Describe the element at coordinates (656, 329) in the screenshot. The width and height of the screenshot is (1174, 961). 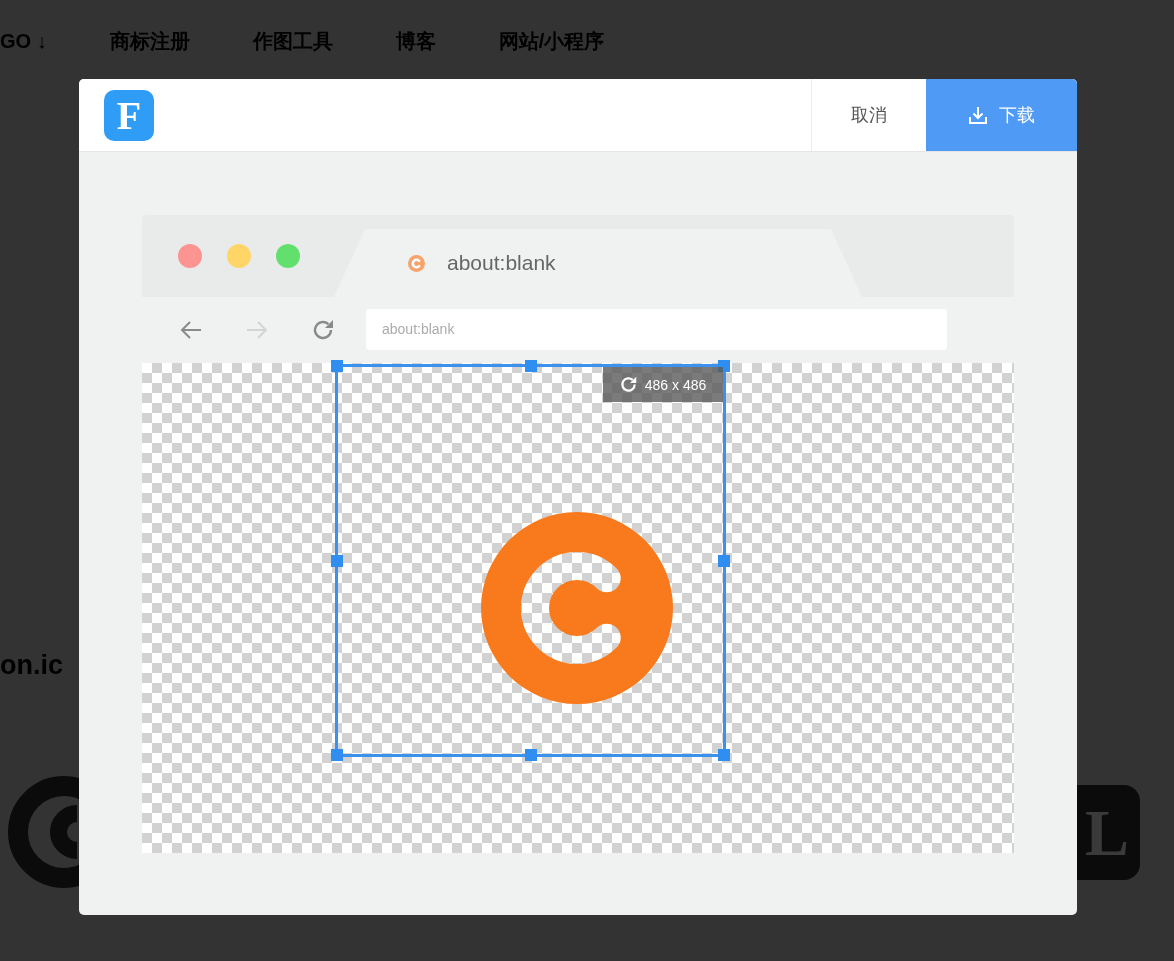
I see `address-field: about:blank` at that location.